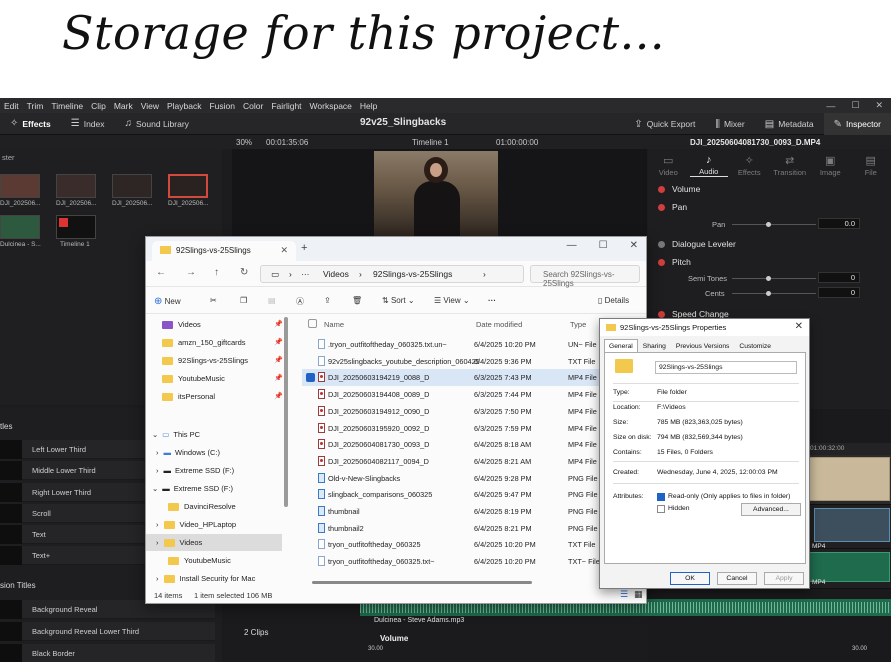  I want to click on menu-item-view: View, so click(150, 106).